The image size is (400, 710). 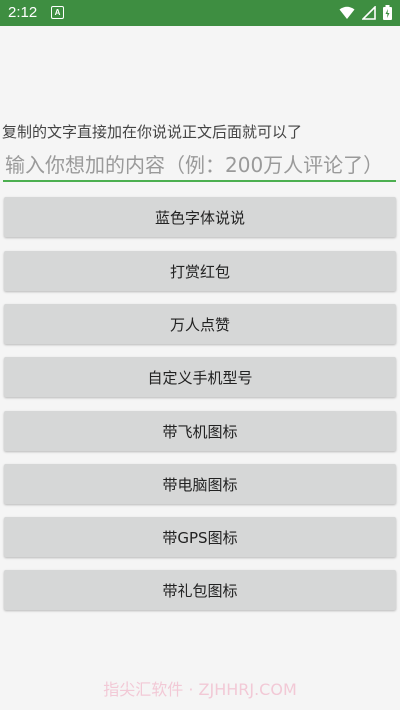 I want to click on computer-icon-button: 带电脑图标, so click(x=200, y=484).